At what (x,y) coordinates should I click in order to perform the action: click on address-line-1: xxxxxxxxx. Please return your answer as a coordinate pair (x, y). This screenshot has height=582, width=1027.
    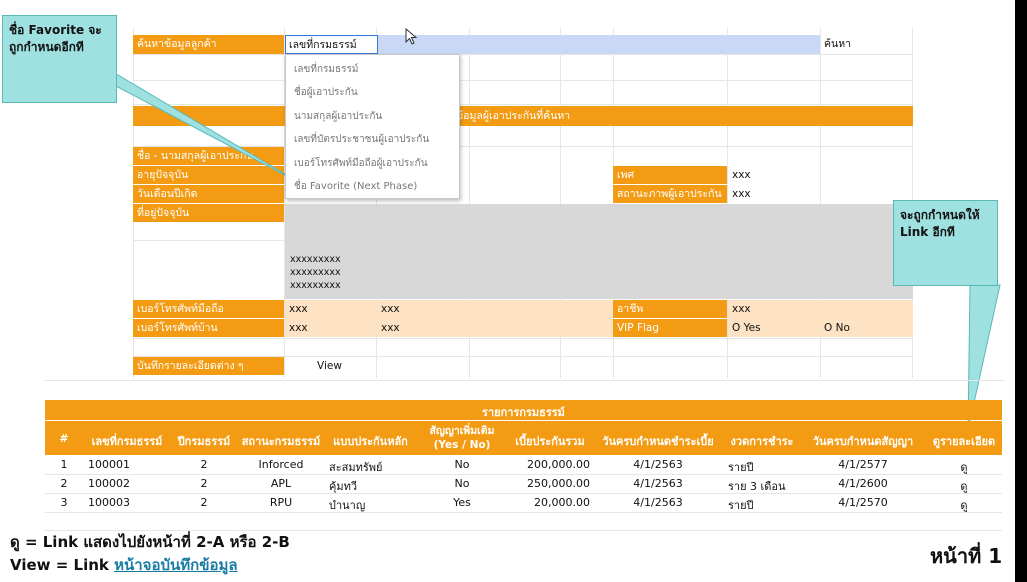
    Looking at the image, I should click on (315, 259).